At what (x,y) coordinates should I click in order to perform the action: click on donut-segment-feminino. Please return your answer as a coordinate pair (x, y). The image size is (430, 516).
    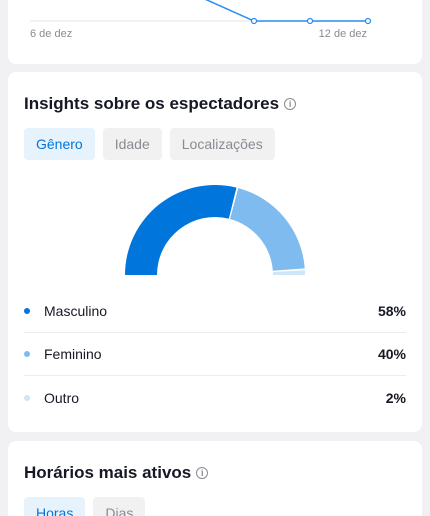
    Looking at the image, I should click on (267, 229).